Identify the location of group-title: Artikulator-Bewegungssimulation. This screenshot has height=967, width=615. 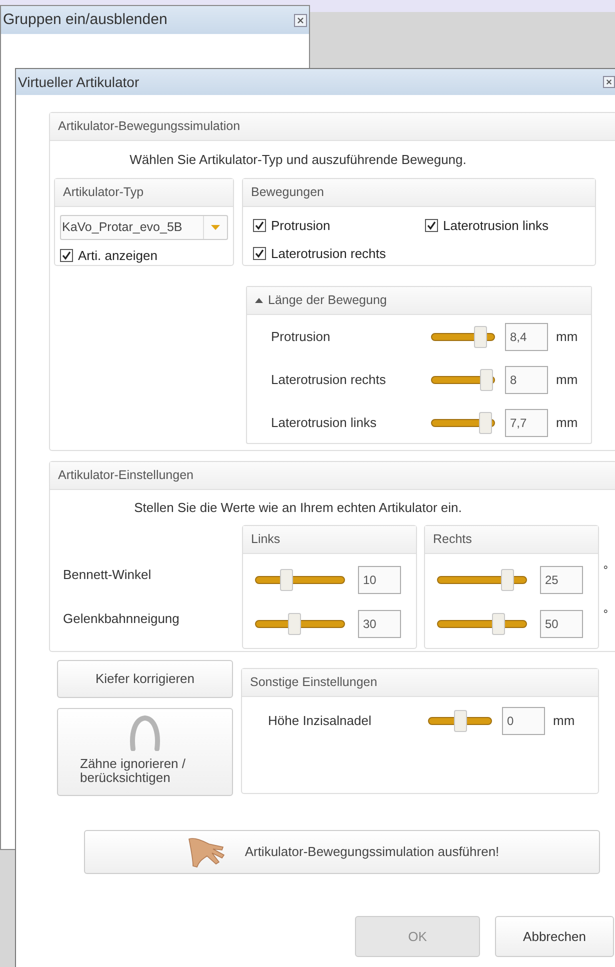
(149, 127).